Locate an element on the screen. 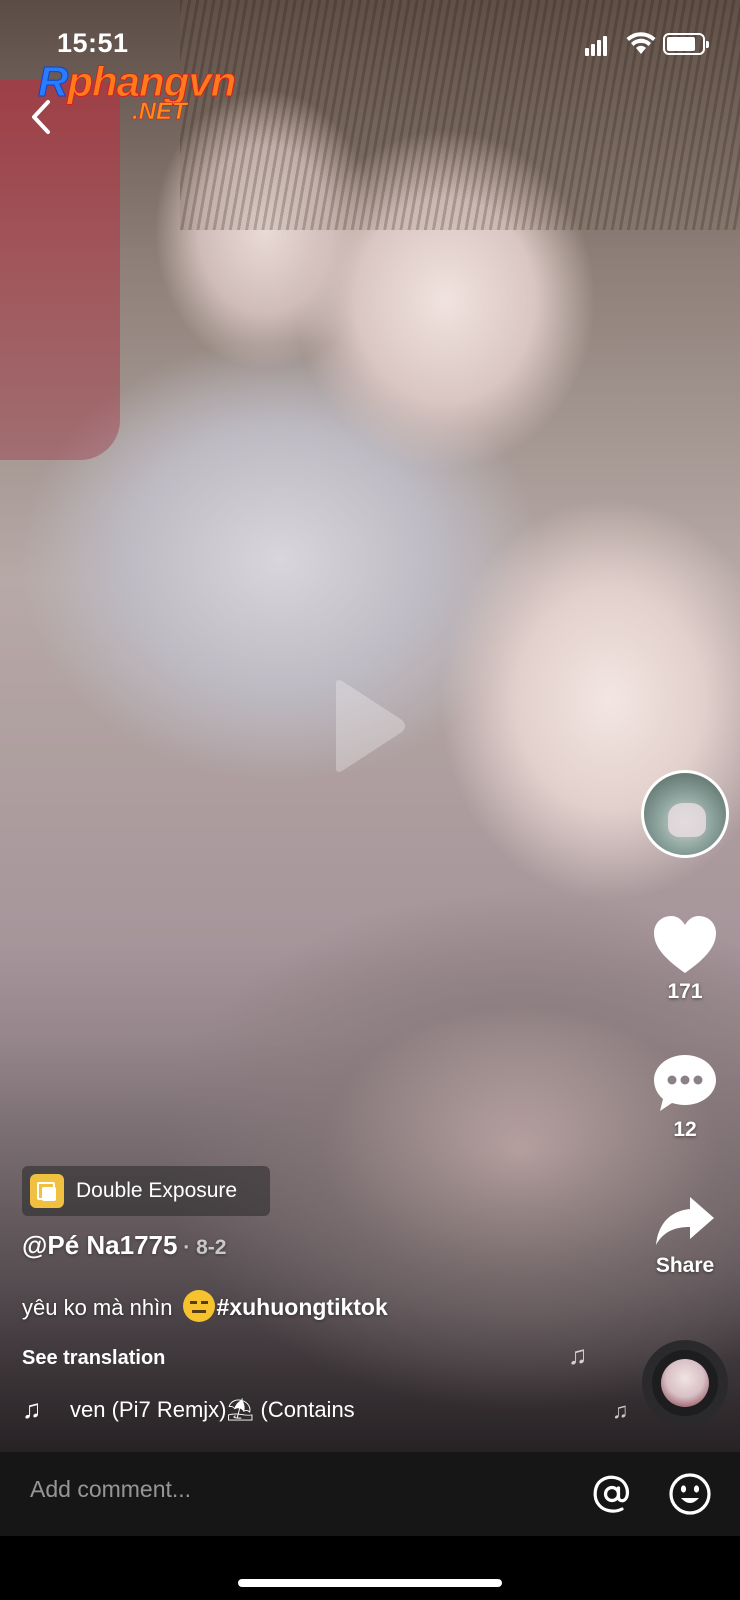 This screenshot has height=1600, width=740. heart-icon is located at coordinates (685, 944).